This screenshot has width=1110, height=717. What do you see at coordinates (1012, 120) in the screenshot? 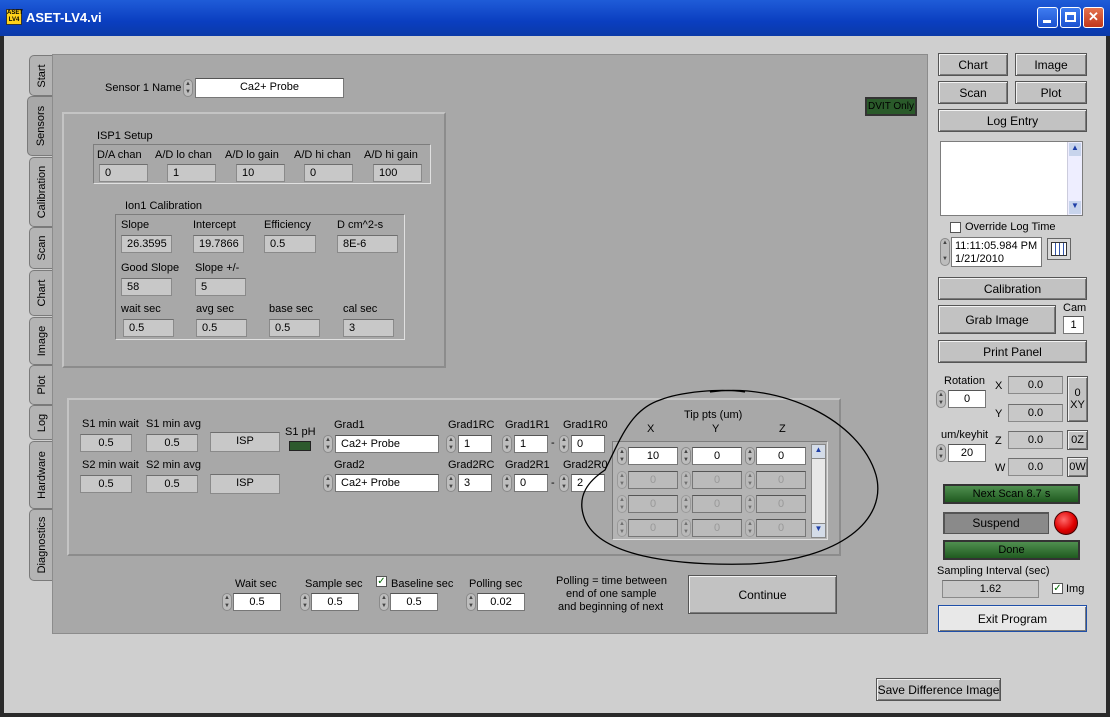
I see `log-entry-button: Log Entry` at bounding box center [1012, 120].